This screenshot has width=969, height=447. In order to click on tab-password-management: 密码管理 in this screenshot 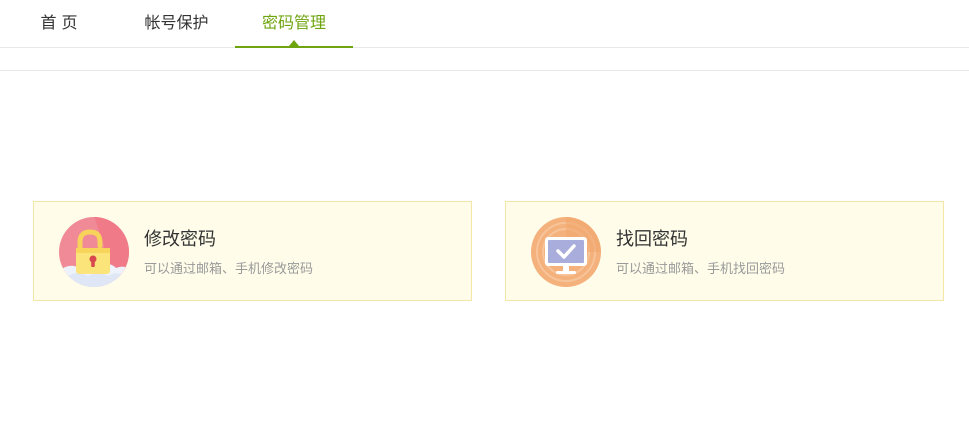, I will do `click(294, 24)`.